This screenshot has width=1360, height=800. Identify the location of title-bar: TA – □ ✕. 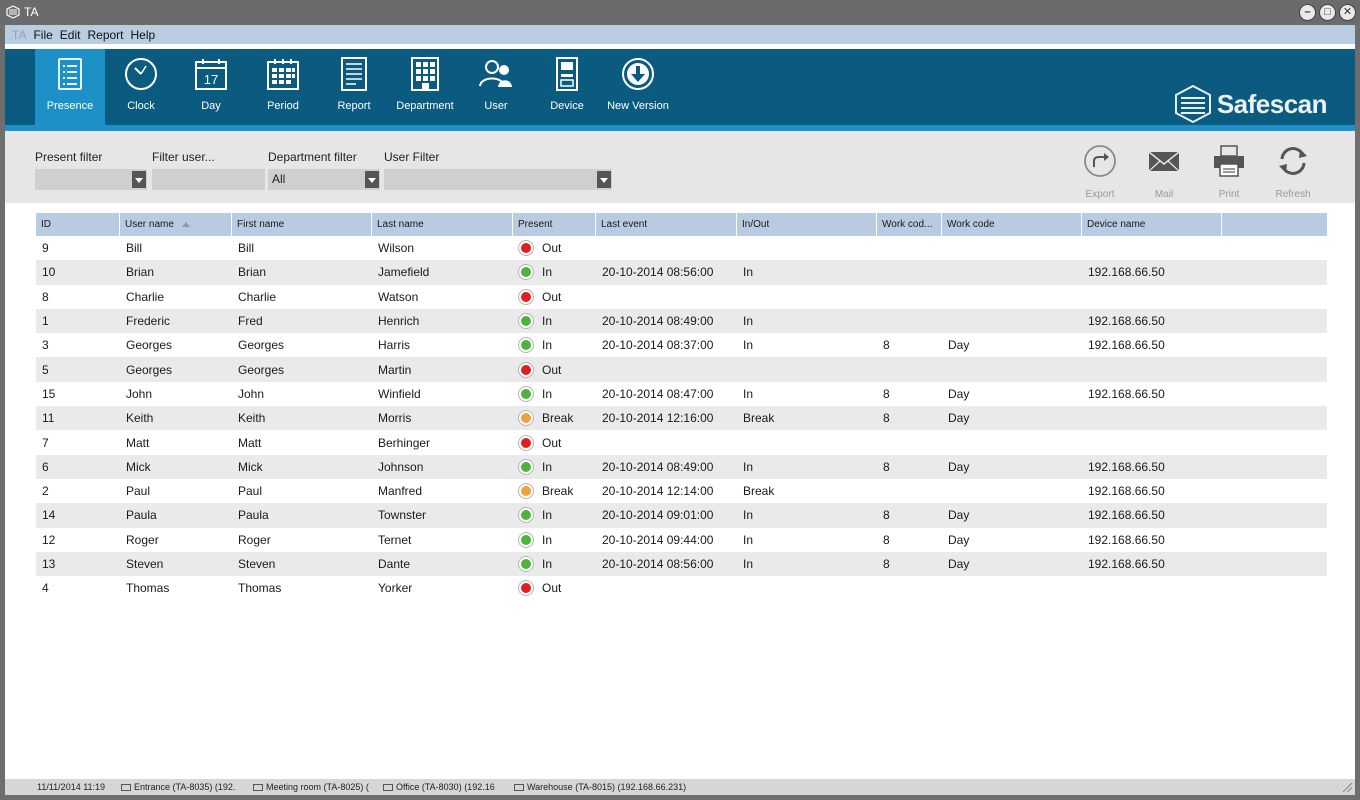
(680, 12).